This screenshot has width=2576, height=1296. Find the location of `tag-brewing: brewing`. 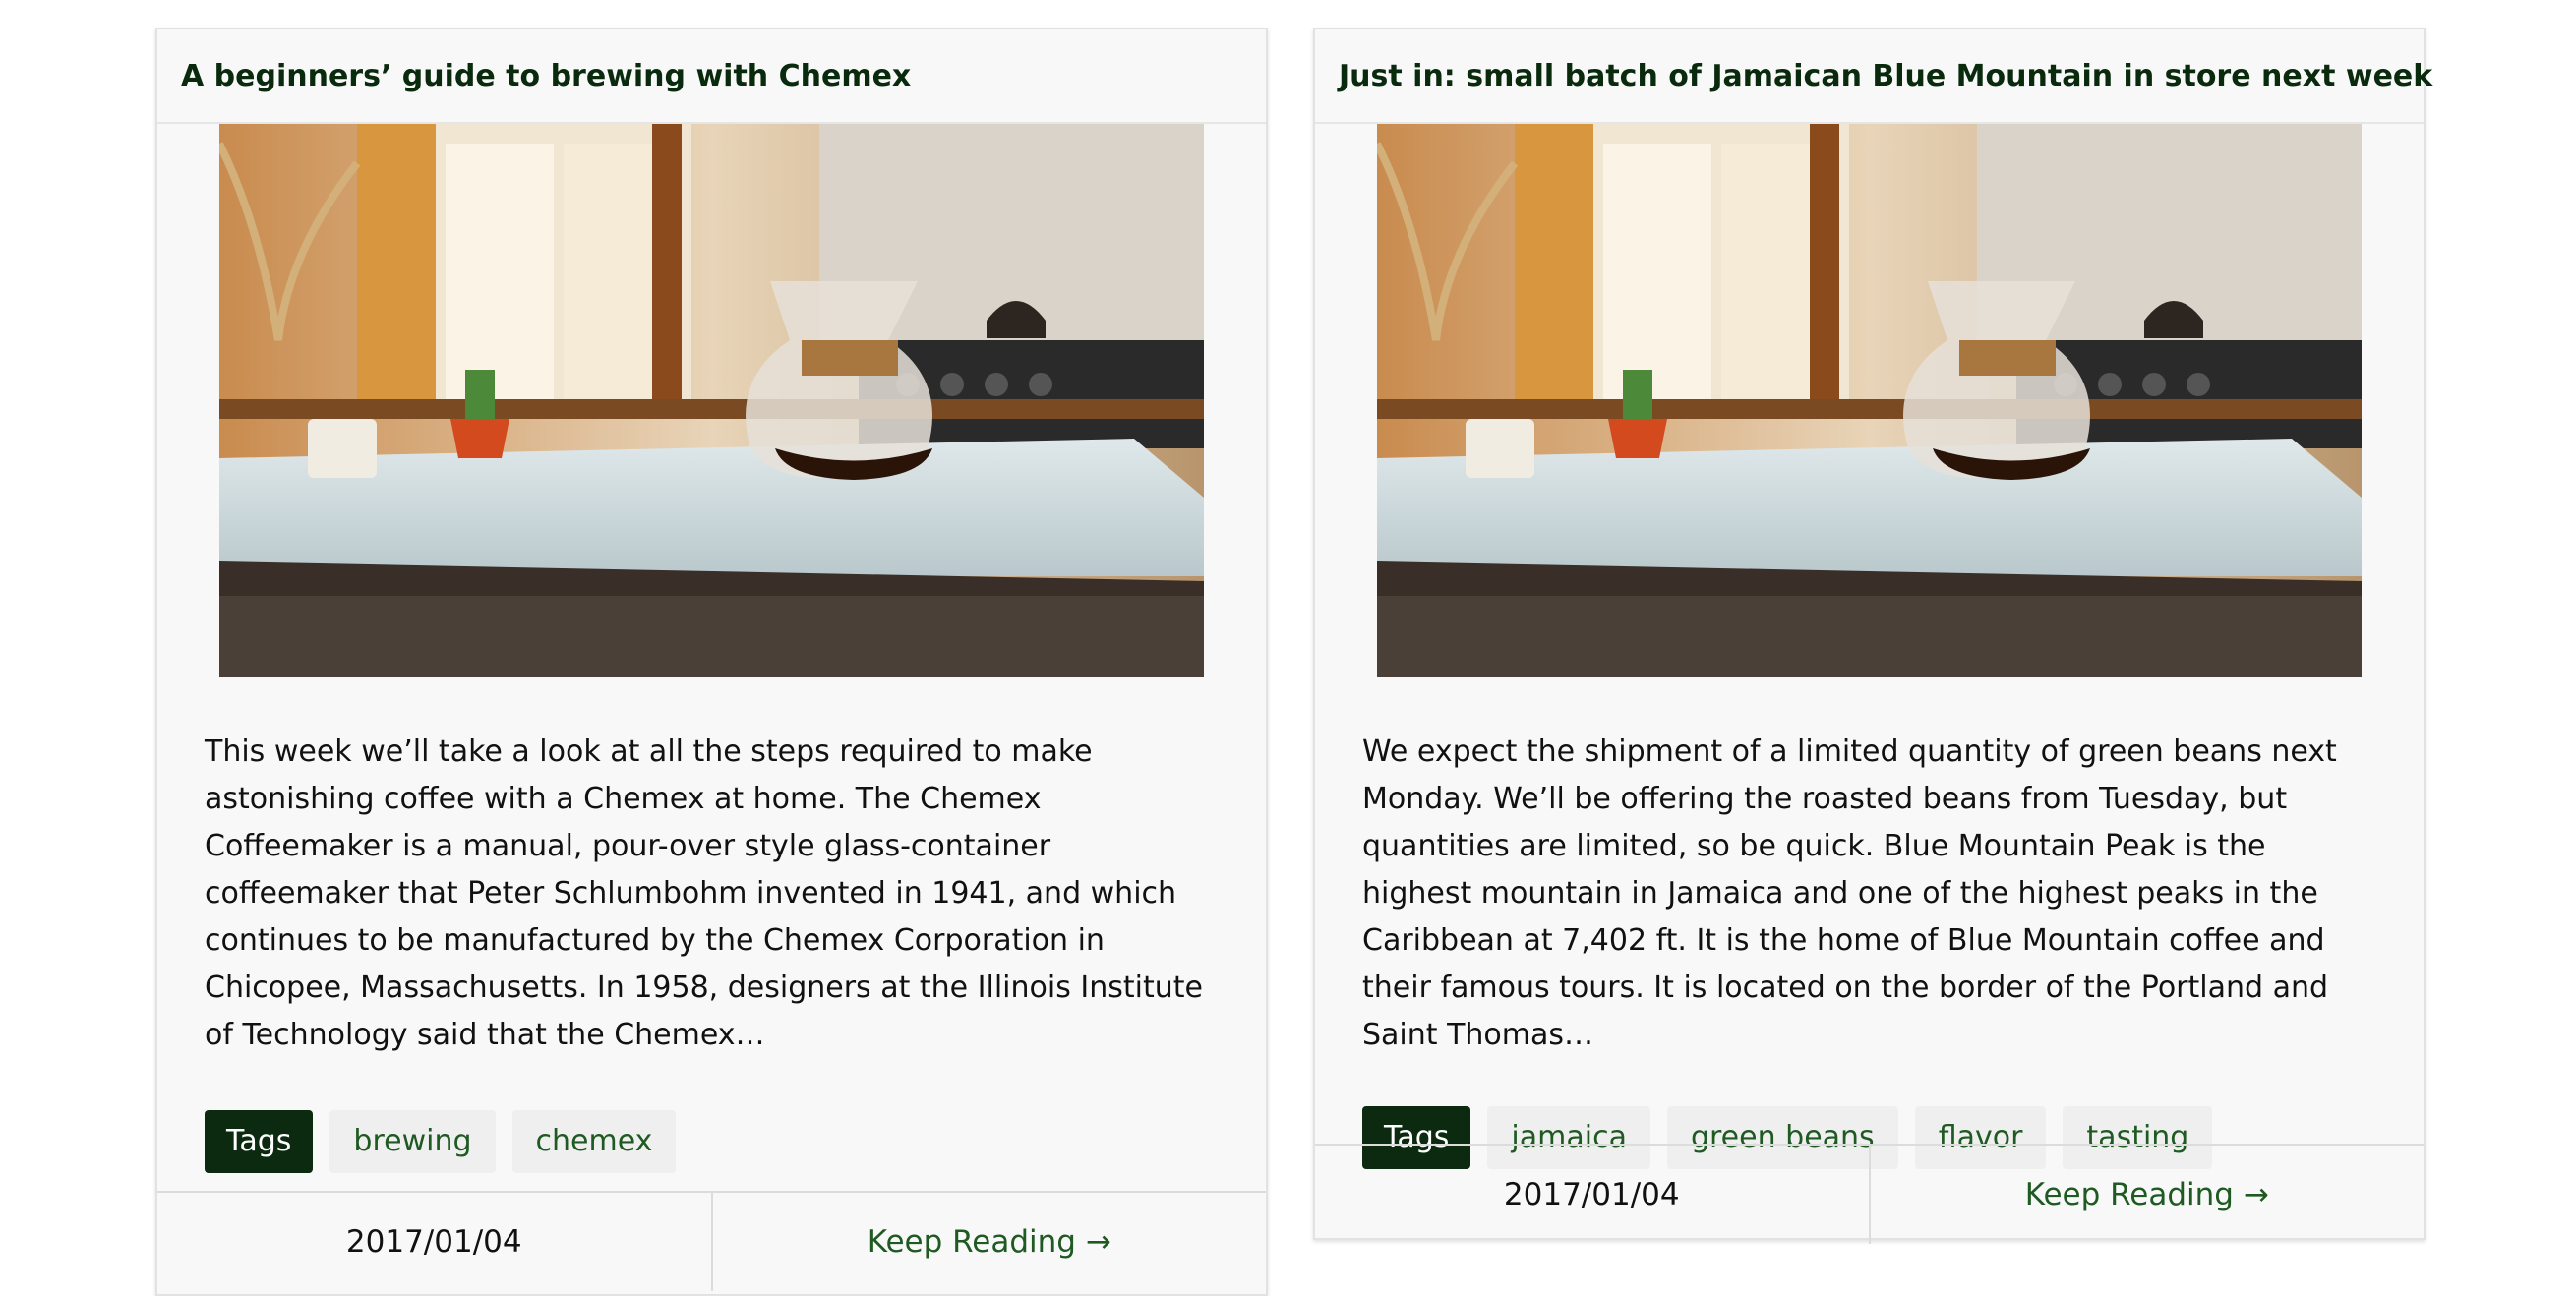

tag-brewing: brewing is located at coordinates (412, 1141).